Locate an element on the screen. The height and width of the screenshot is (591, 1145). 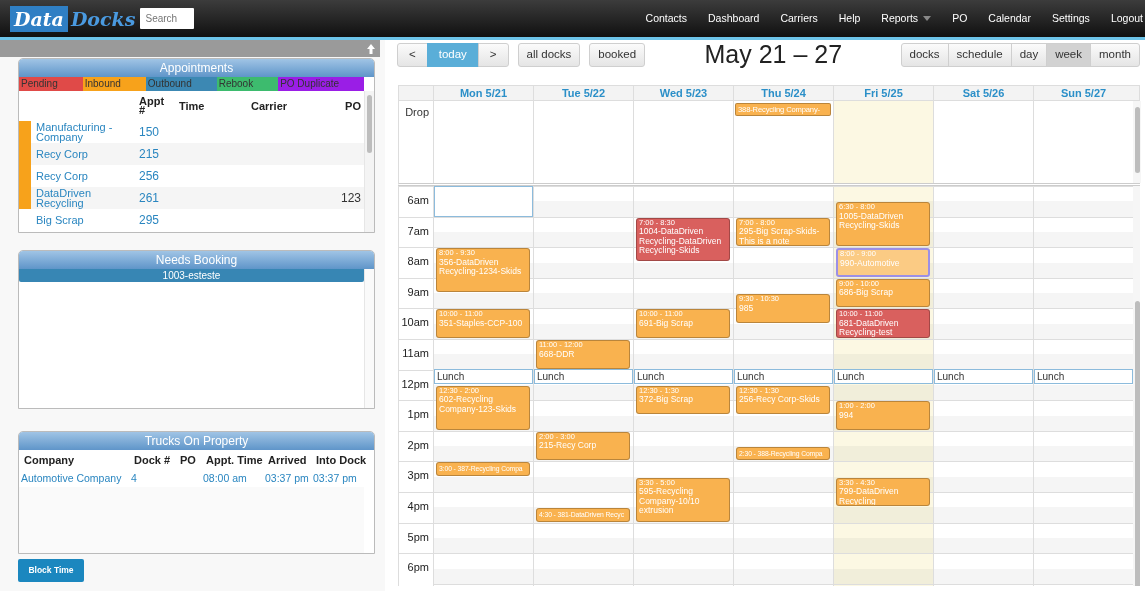
block-time-button: Block Time is located at coordinates (51, 570).